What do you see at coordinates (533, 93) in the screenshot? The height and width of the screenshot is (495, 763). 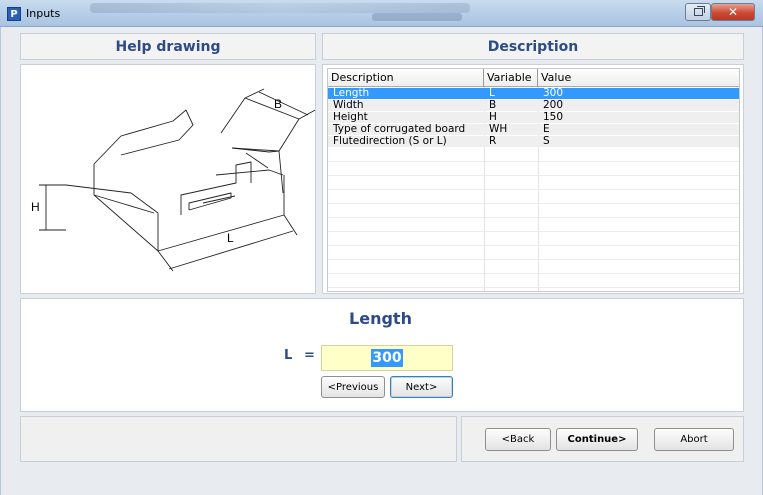 I see `table-row: Length L 300` at bounding box center [533, 93].